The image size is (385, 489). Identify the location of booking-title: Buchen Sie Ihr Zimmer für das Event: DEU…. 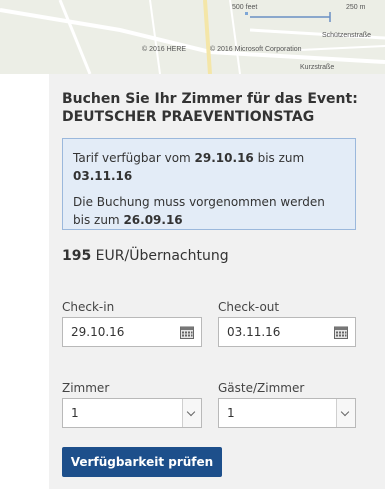
(212, 108).